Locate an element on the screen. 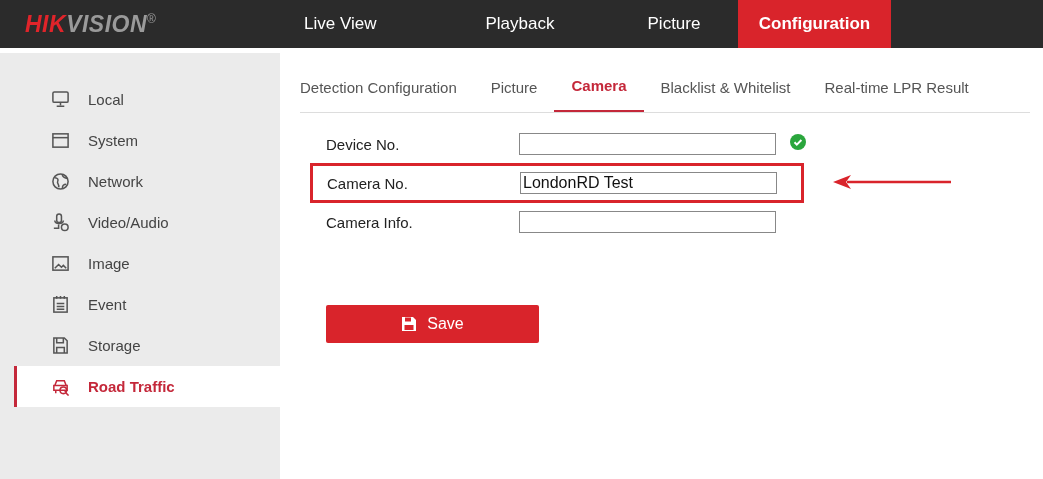 Image resolution: width=1043 pixels, height=479 pixels. sidebar-item: Video/Audio is located at coordinates (147, 222).